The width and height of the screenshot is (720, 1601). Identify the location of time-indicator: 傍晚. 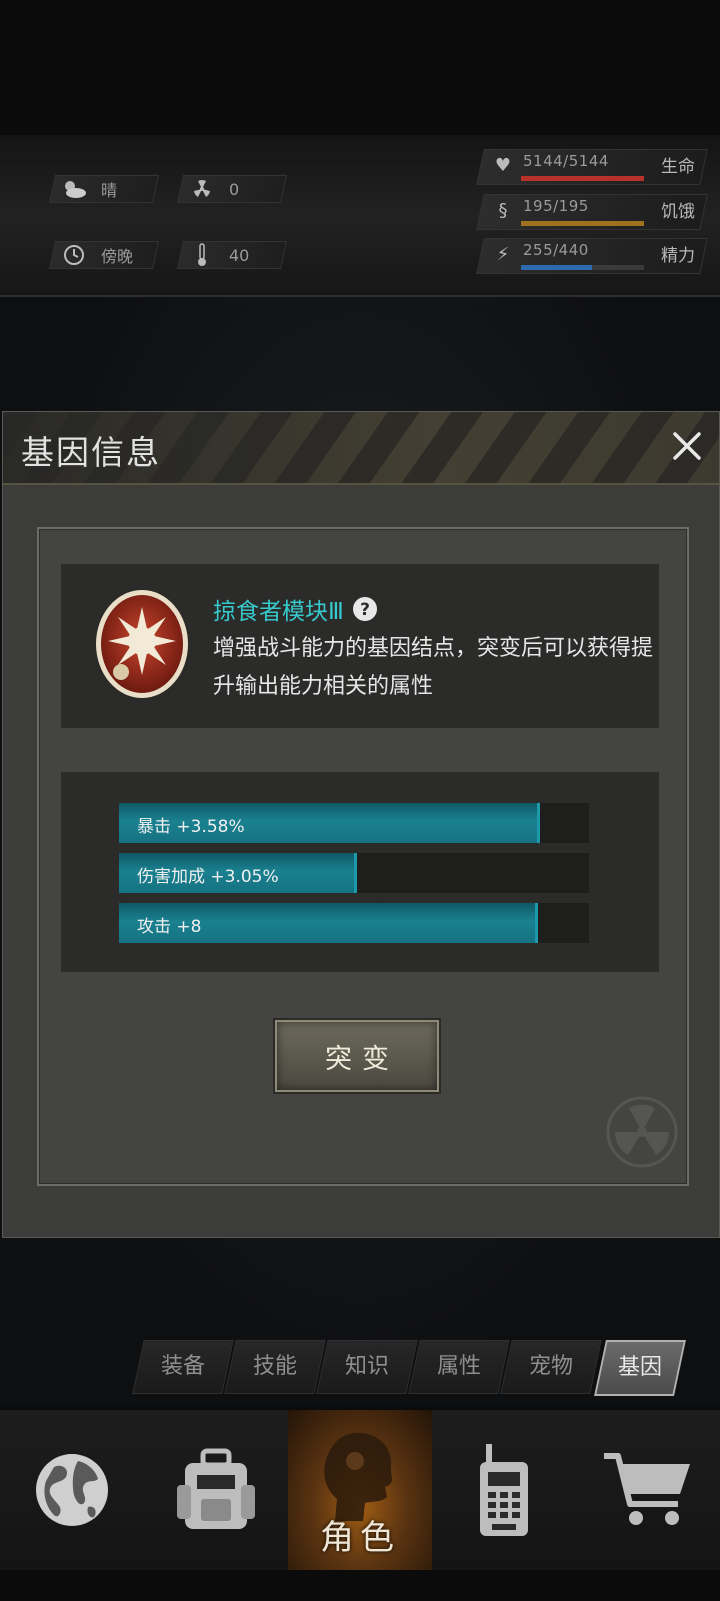
(104, 255).